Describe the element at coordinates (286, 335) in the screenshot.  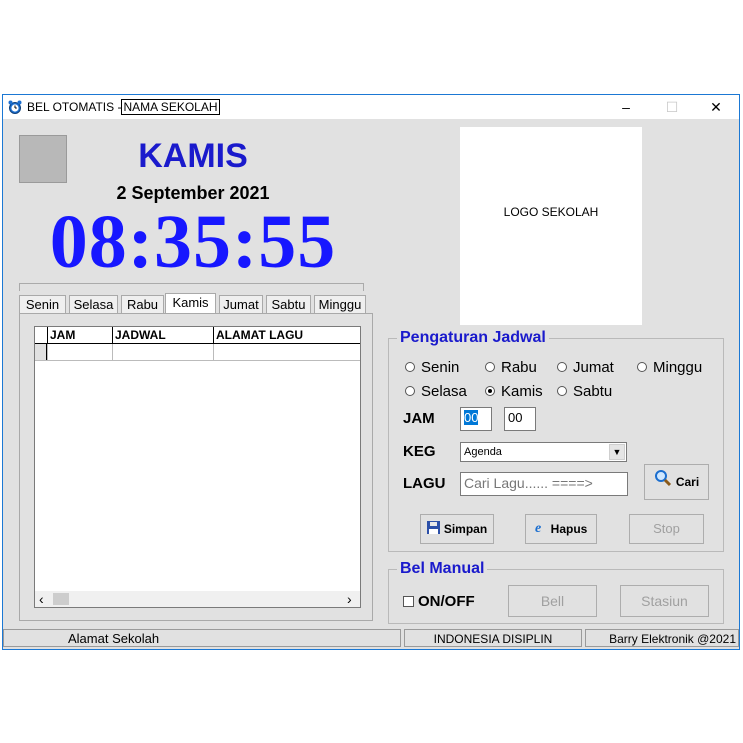
I see `column-header-alamat-lagu: ALAMAT LAGU` at that location.